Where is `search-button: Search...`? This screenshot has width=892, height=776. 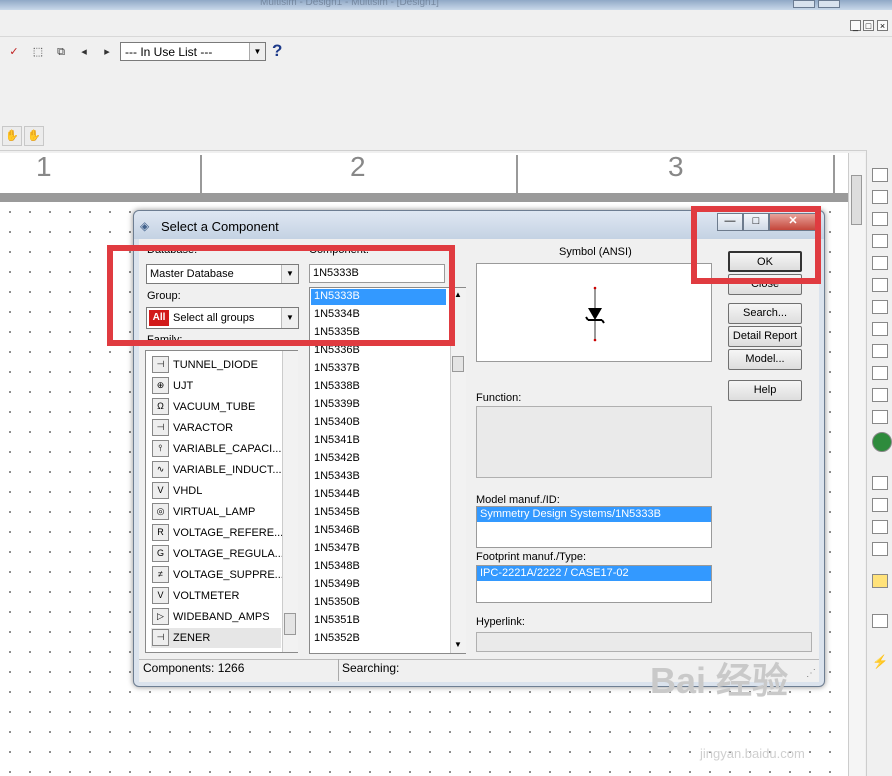
search-button: Search... is located at coordinates (765, 313).